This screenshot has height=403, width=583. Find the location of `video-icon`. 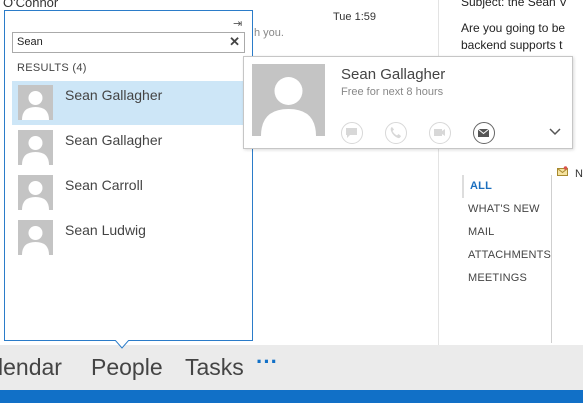

video-icon is located at coordinates (439, 132).